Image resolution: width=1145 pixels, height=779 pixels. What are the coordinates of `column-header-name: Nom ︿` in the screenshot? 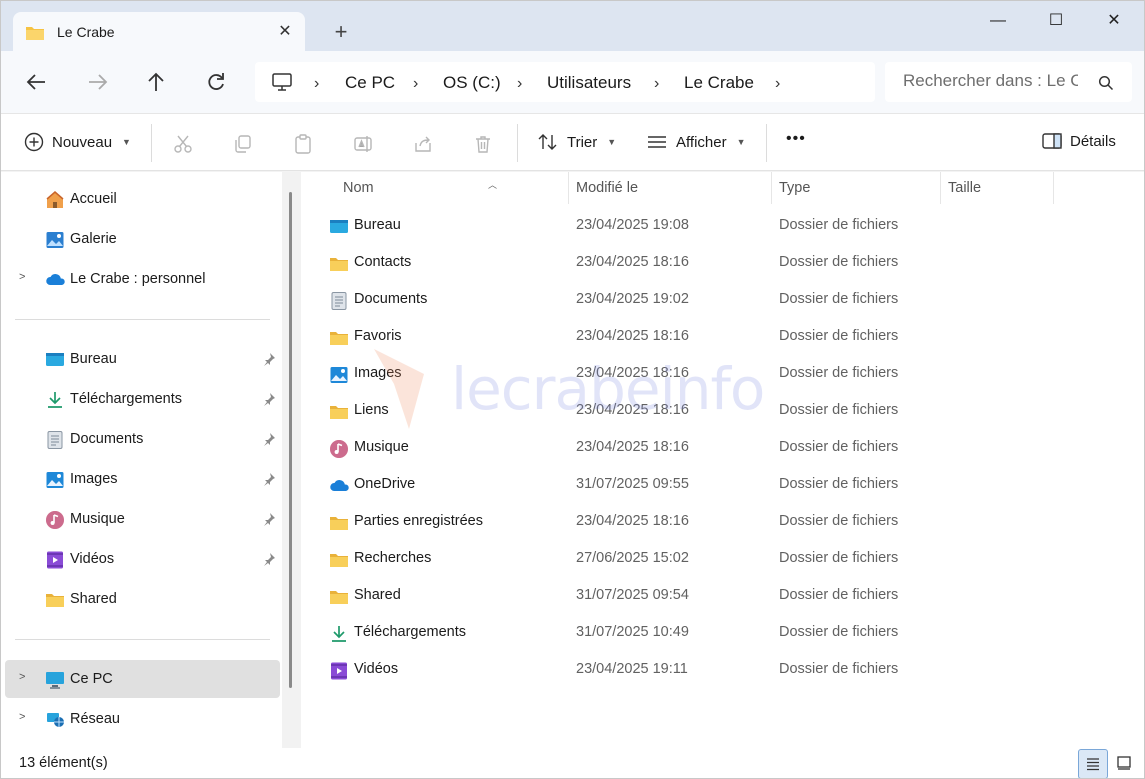 It's located at (420, 188).